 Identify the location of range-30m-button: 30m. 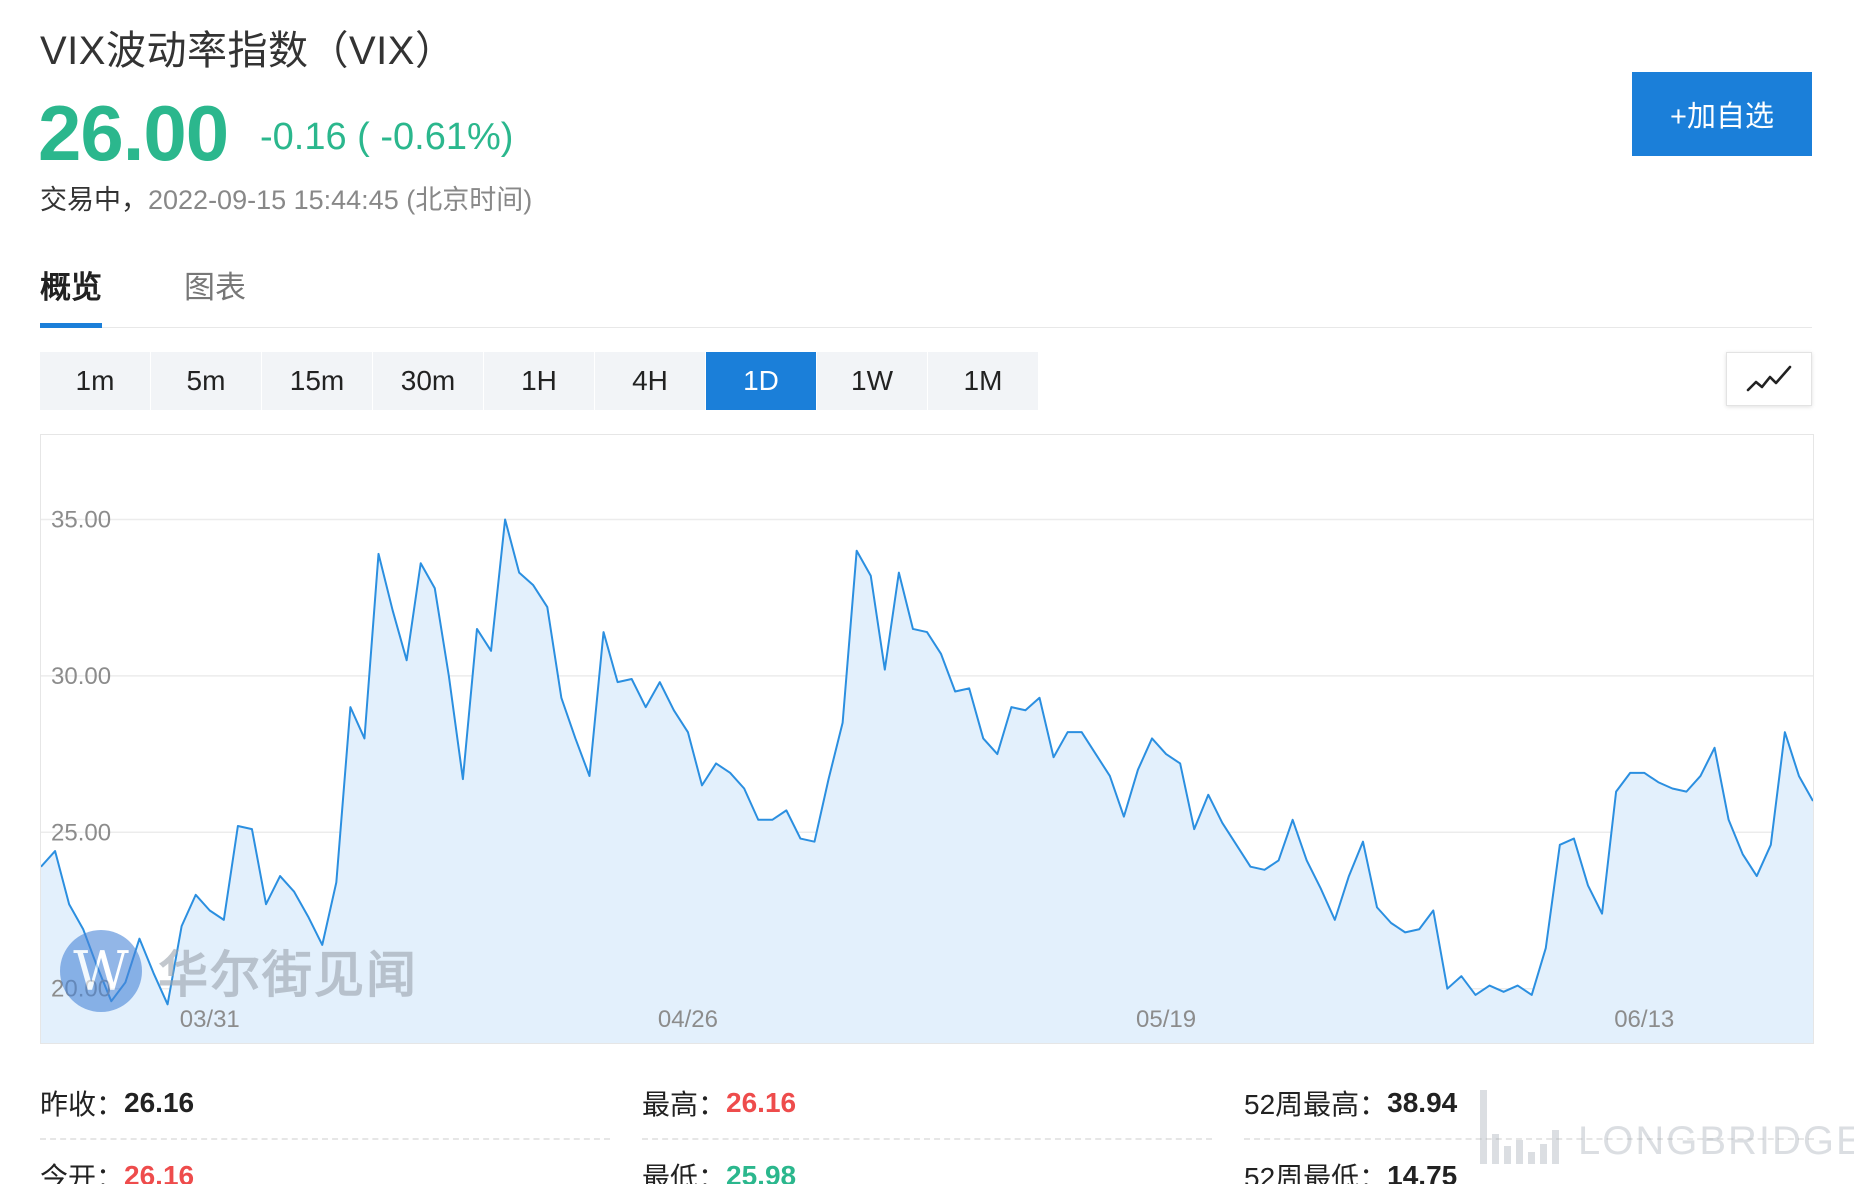
(428, 381).